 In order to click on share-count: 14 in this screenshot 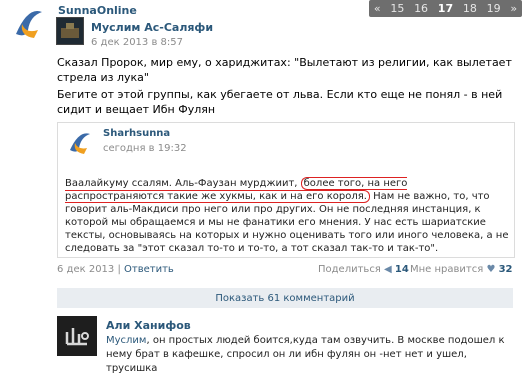, I will do `click(401, 269)`.